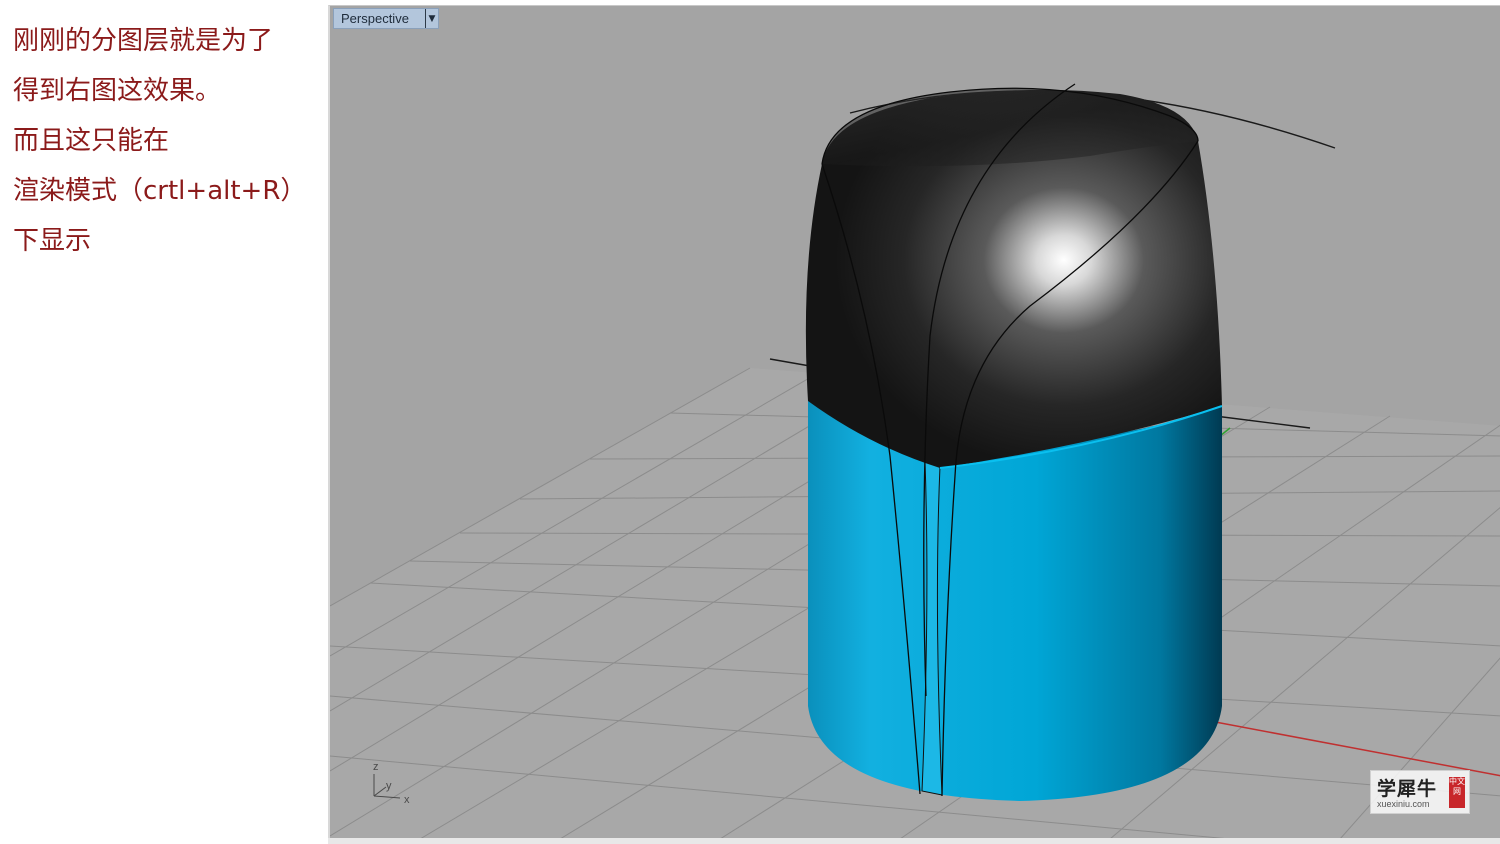 This screenshot has width=1500, height=844. I want to click on viewport-tab-strip, so click(914, 841).